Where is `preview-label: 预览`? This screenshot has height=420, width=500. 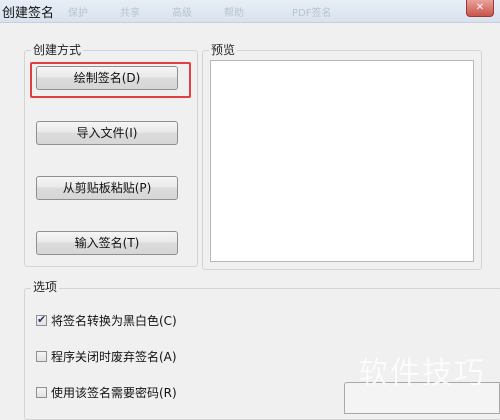 preview-label: 预览 is located at coordinates (223, 49).